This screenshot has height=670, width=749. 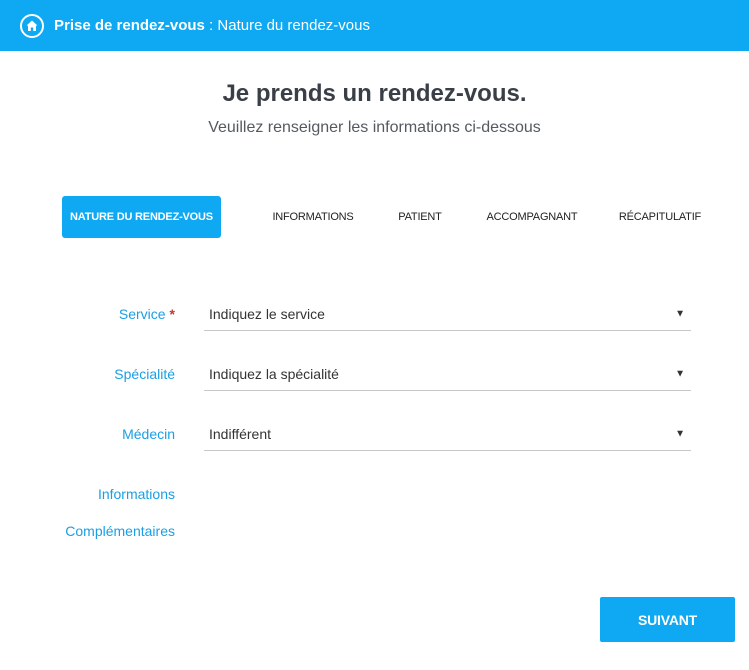 I want to click on medecin-select-value: Indifférent, so click(x=240, y=433).